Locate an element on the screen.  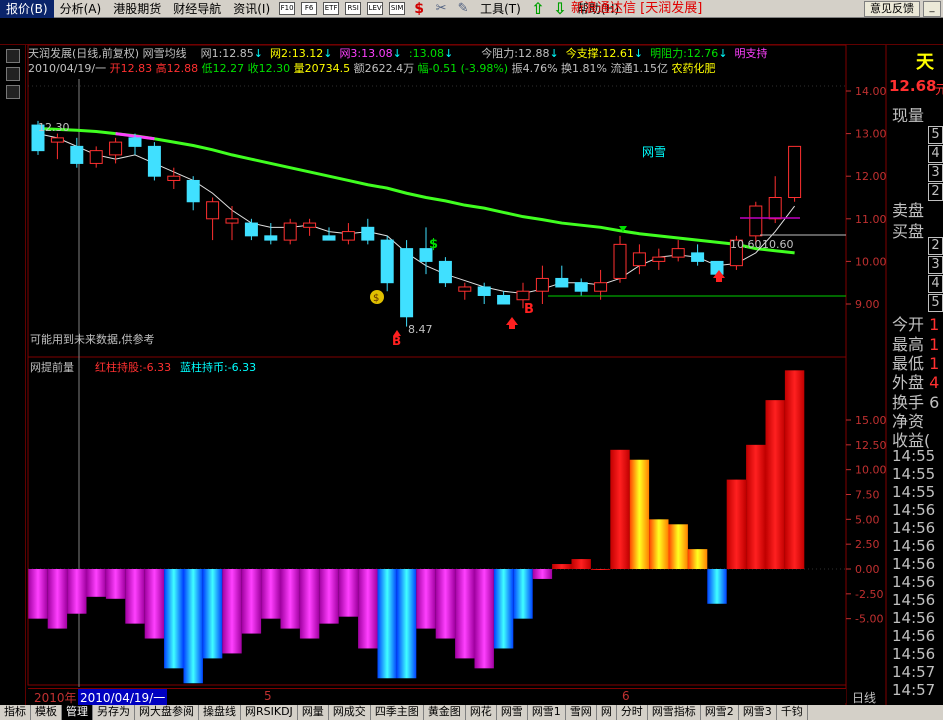
header-sector: 农药化肥 is located at coordinates (693, 68).